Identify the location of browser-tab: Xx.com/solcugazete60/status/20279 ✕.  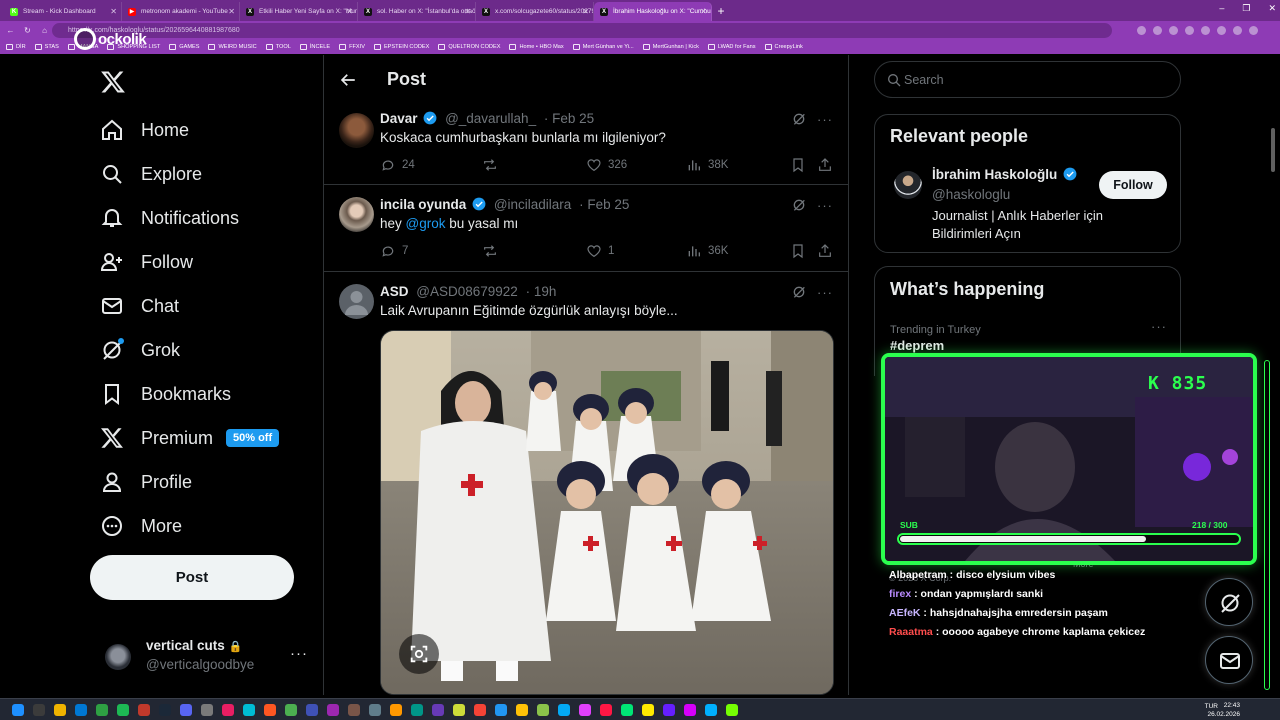
(535, 11).